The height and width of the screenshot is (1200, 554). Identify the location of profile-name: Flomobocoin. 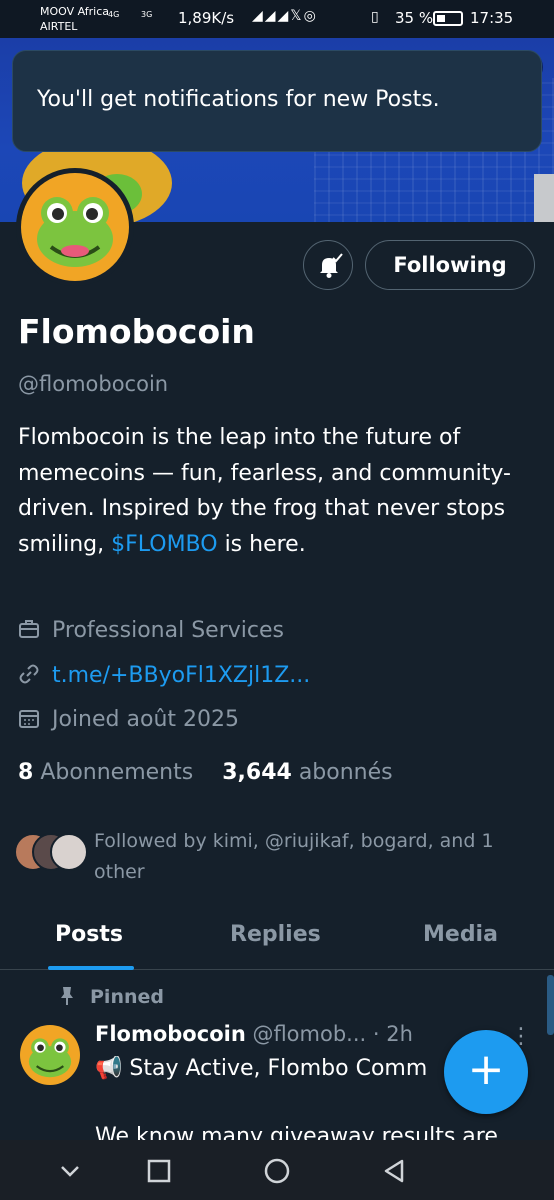
(136, 331).